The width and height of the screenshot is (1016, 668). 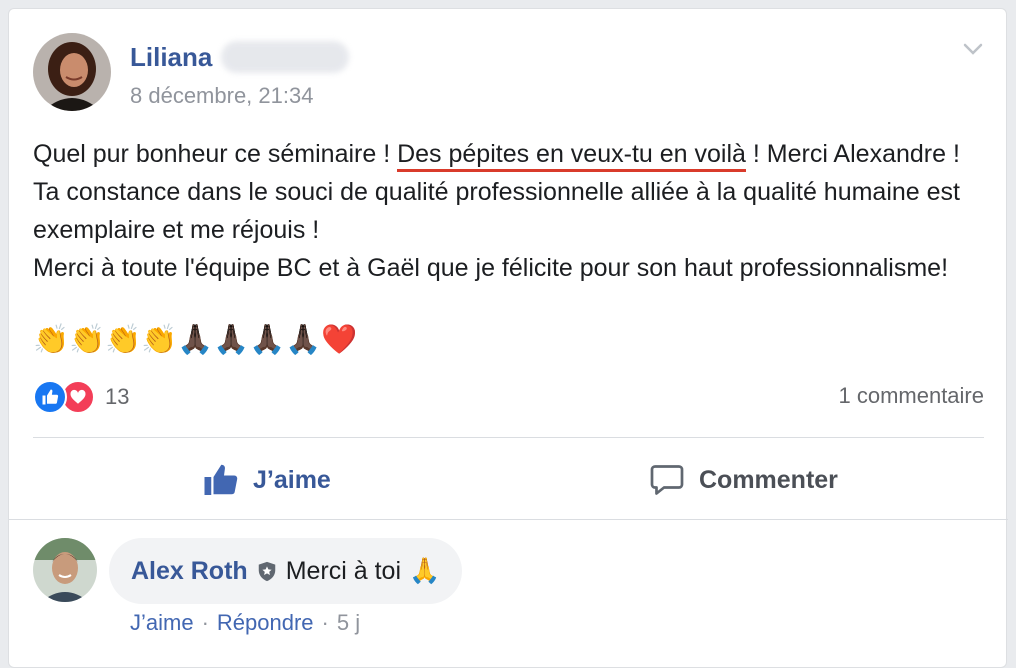 I want to click on redacted-surname, so click(x=285, y=57).